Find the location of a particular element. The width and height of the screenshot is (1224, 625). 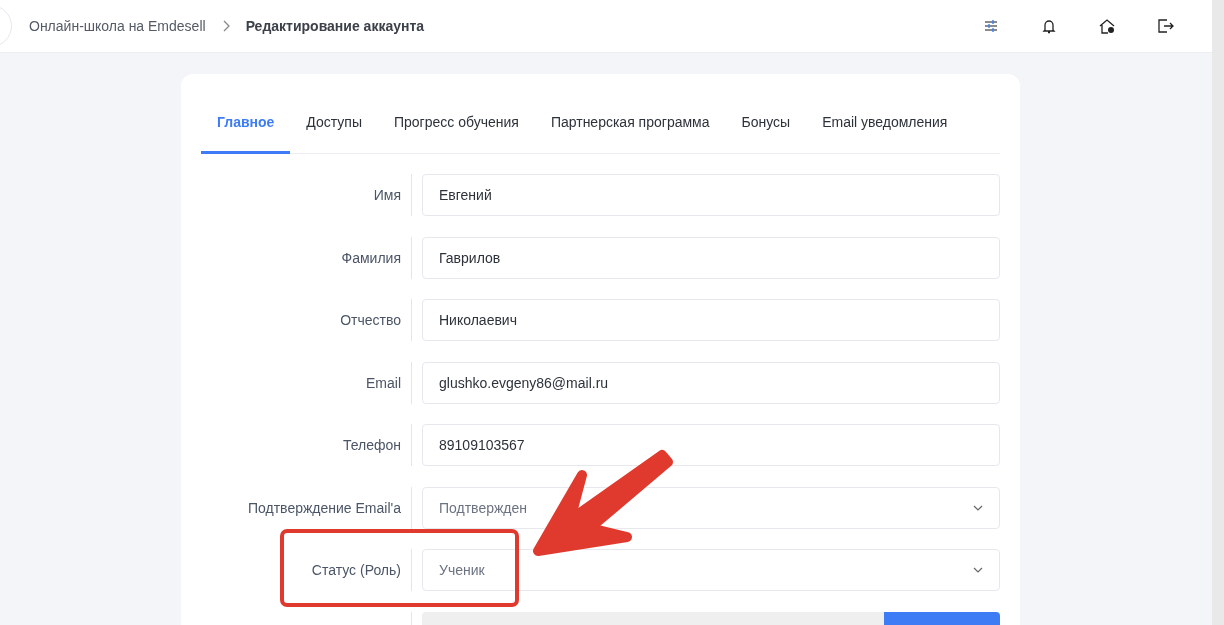

logout-icon is located at coordinates (1165, 26).